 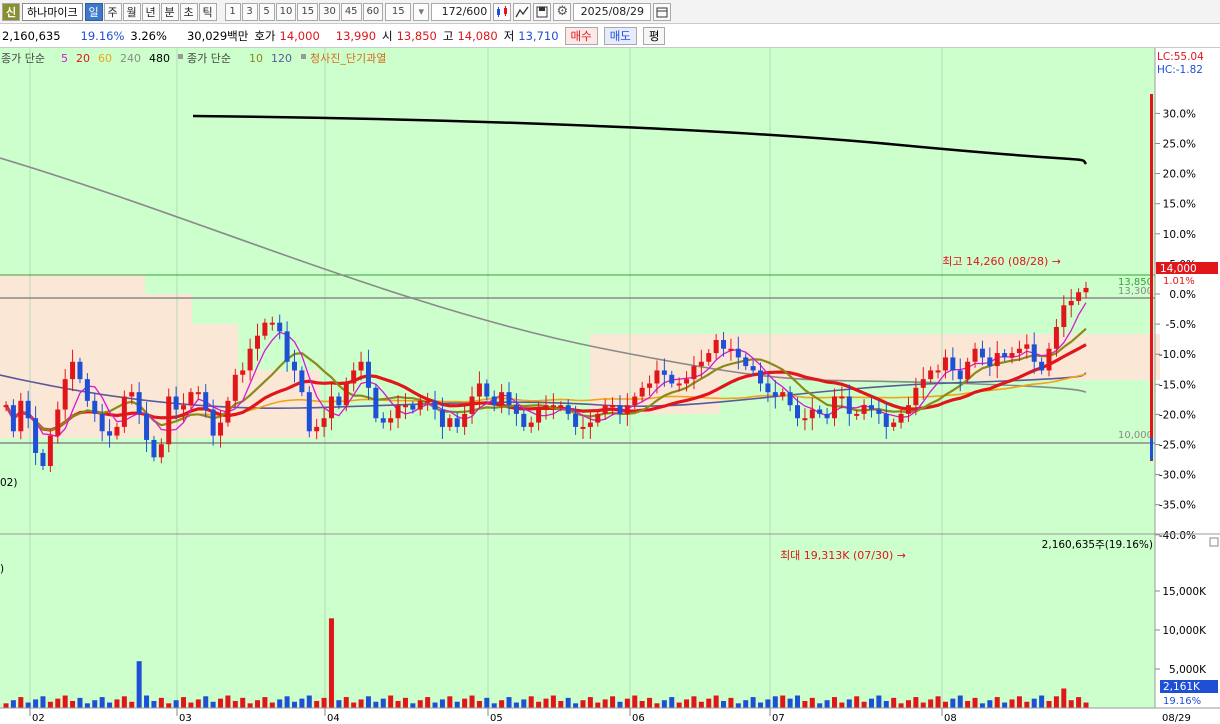 What do you see at coordinates (1151, 277) in the screenshot?
I see `price-range-bar` at bounding box center [1151, 277].